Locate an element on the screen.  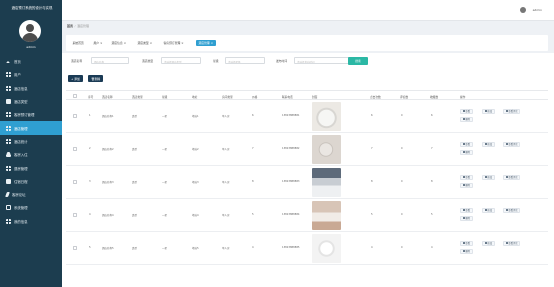
cell-idx: 5 is located at coordinates (90, 247).